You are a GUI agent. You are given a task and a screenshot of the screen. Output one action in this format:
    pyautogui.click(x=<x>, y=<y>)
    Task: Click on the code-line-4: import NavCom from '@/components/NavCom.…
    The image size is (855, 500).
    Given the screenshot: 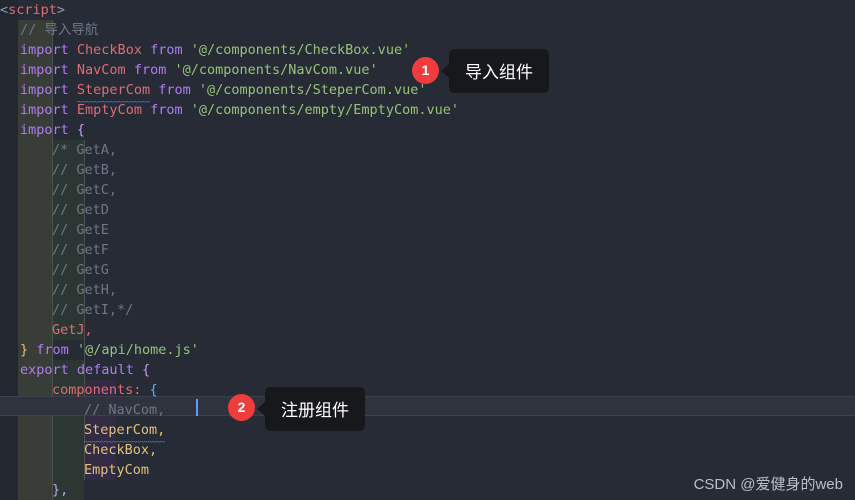 What is the action you would take?
    pyautogui.click(x=189, y=70)
    